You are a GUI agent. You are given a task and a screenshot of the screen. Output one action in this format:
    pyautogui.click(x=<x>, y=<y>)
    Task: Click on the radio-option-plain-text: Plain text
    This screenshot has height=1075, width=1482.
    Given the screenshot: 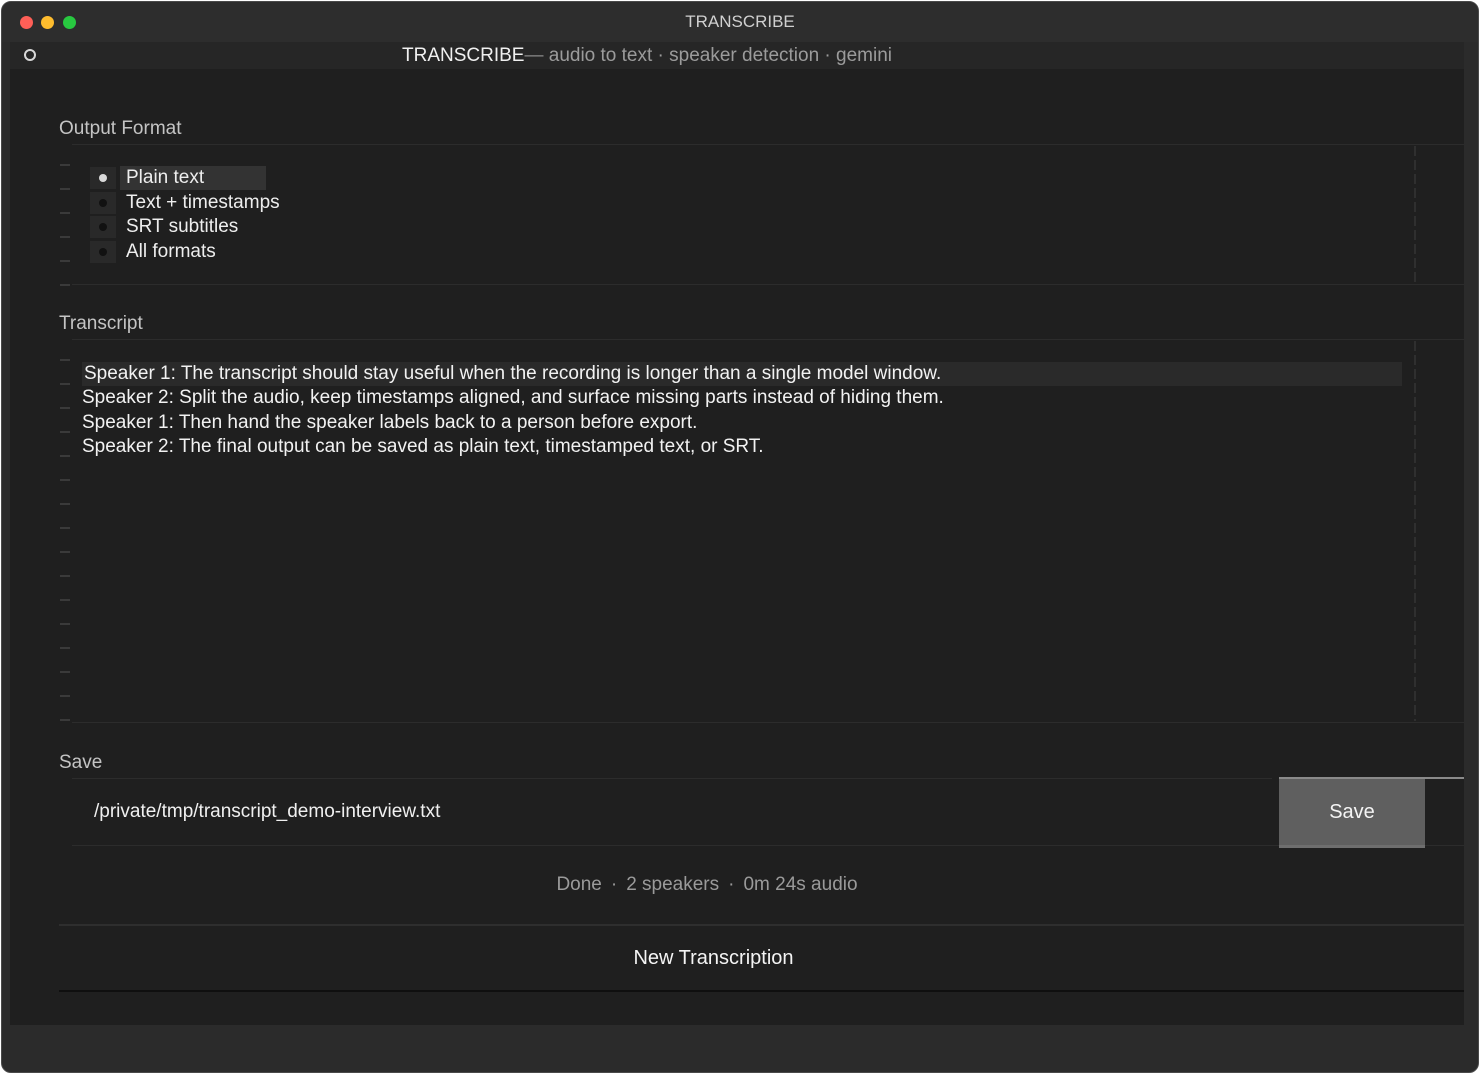 What is the action you would take?
    pyautogui.click(x=188, y=178)
    